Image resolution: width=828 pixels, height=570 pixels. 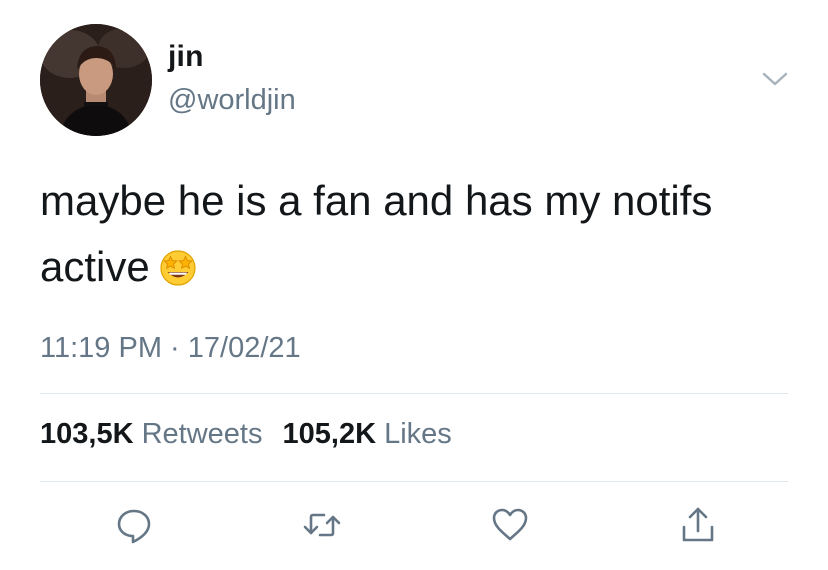 What do you see at coordinates (134, 525) in the screenshot?
I see `reply-icon` at bounding box center [134, 525].